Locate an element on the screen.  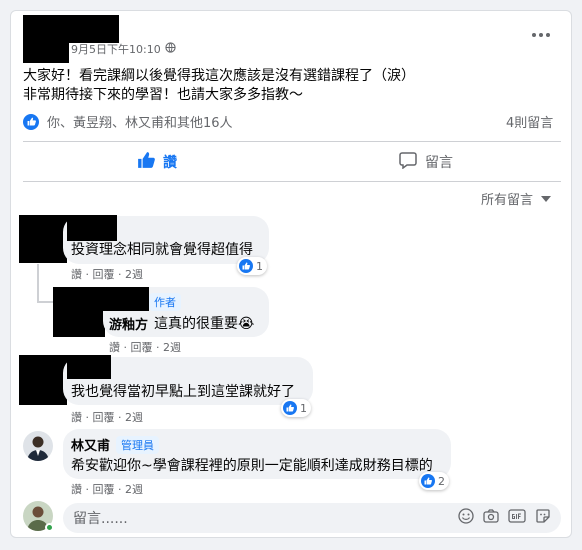
redacted-name-block is located at coordinates (94, 29).